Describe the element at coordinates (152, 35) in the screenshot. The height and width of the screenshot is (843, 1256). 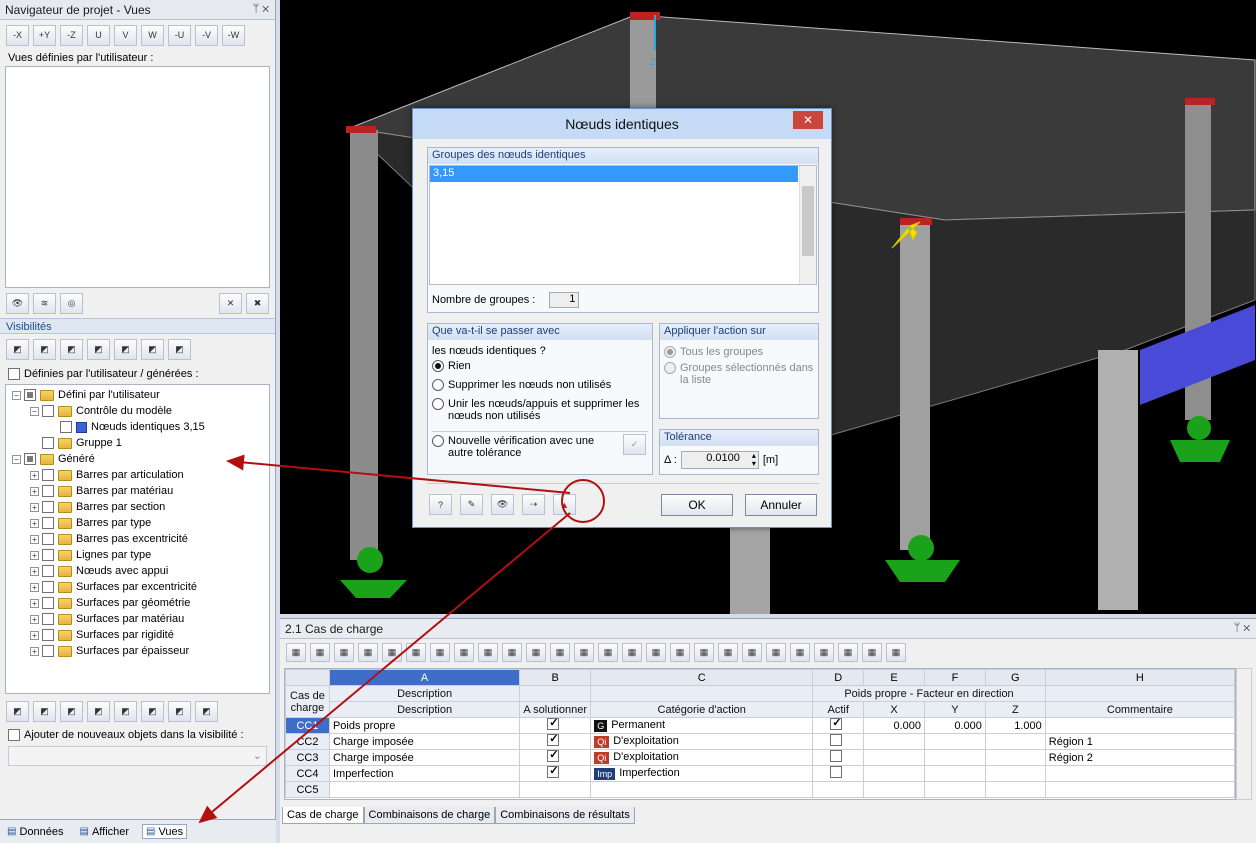
I see `view-direction-icon: W` at that location.